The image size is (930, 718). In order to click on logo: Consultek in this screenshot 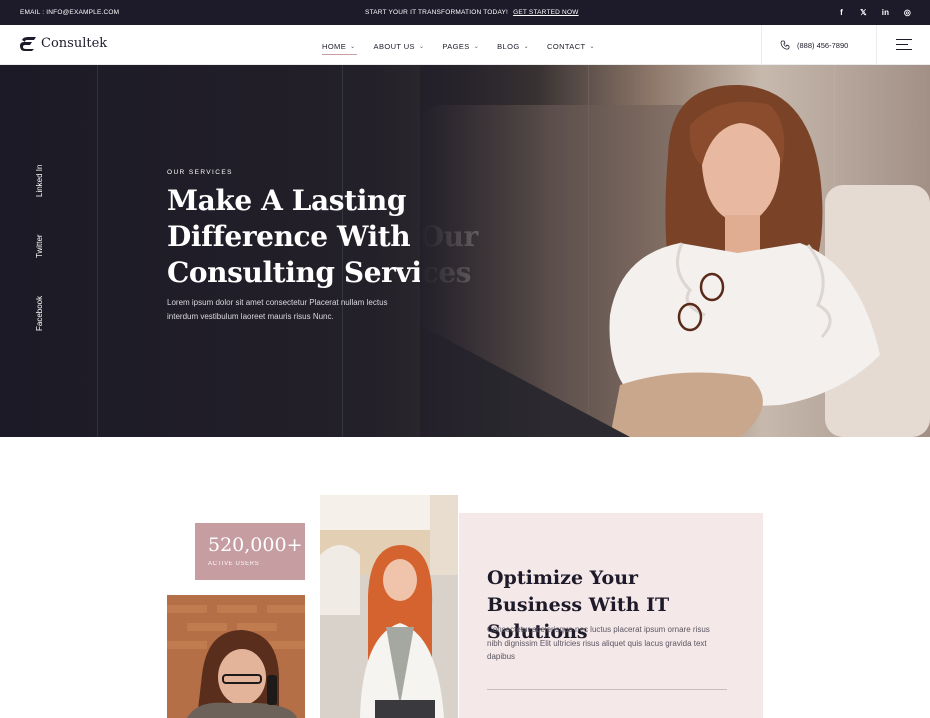, I will do `click(63, 43)`.